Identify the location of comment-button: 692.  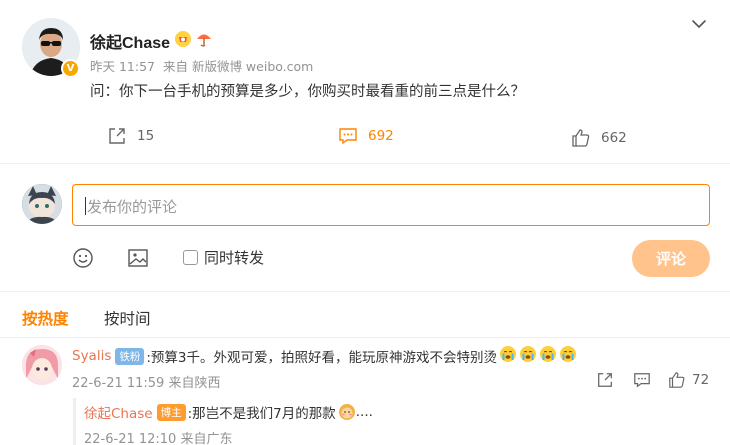
(366, 136).